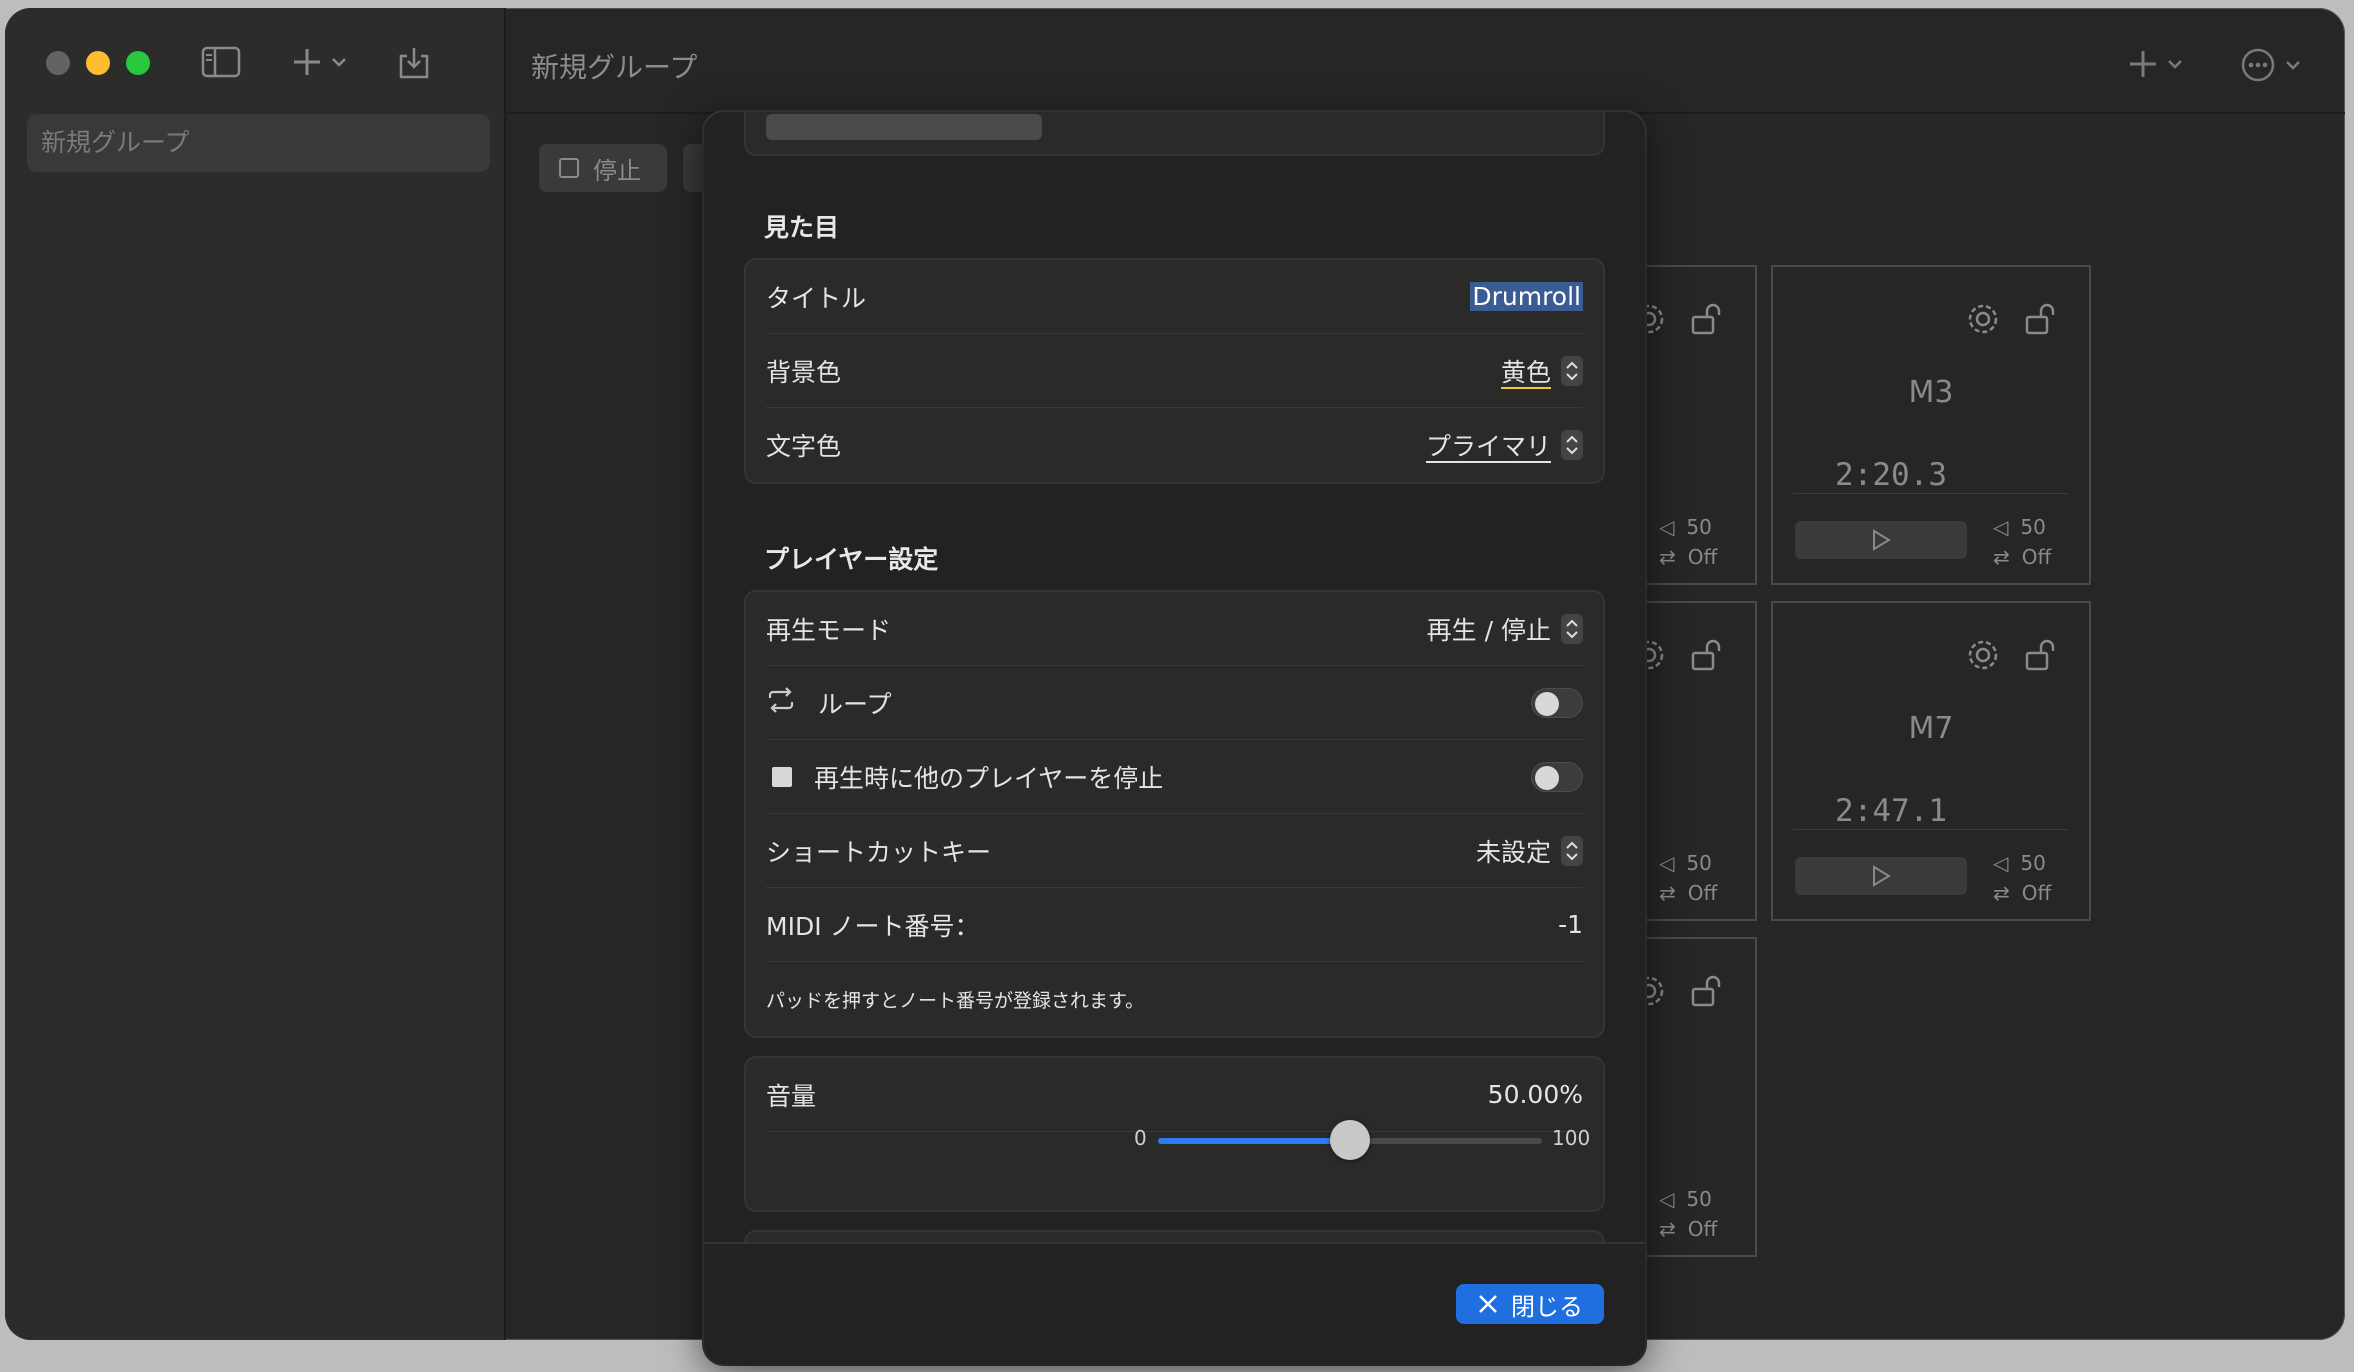 The width and height of the screenshot is (2354, 1372). I want to click on player-section-title: プレイヤー設定, so click(851, 559).